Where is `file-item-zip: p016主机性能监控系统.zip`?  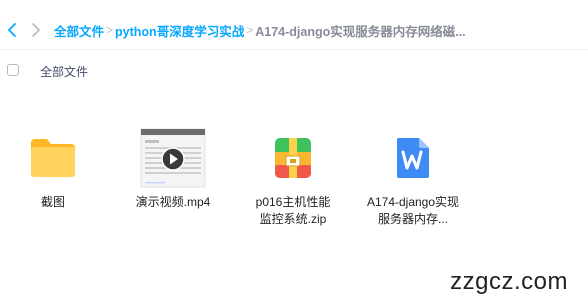 file-item-zip: p016主机性能监控系统.zip is located at coordinates (293, 178).